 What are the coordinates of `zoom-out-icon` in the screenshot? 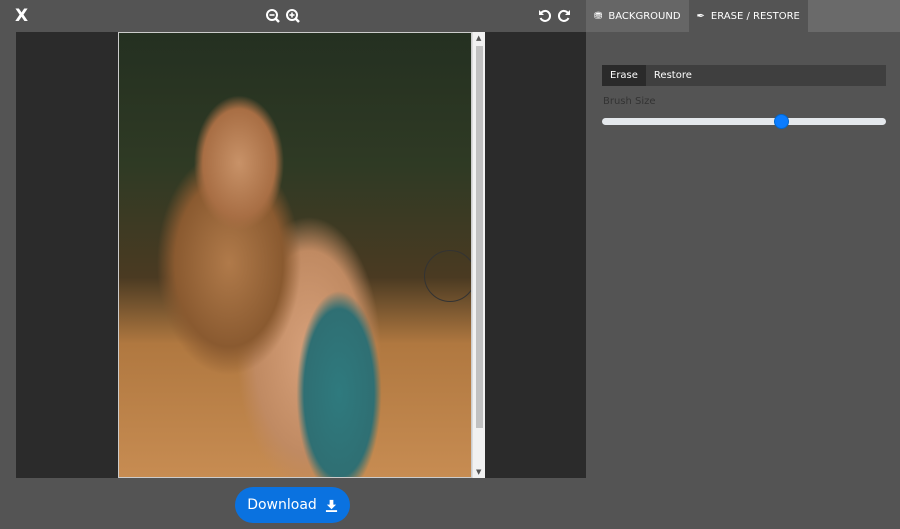 It's located at (273, 16).